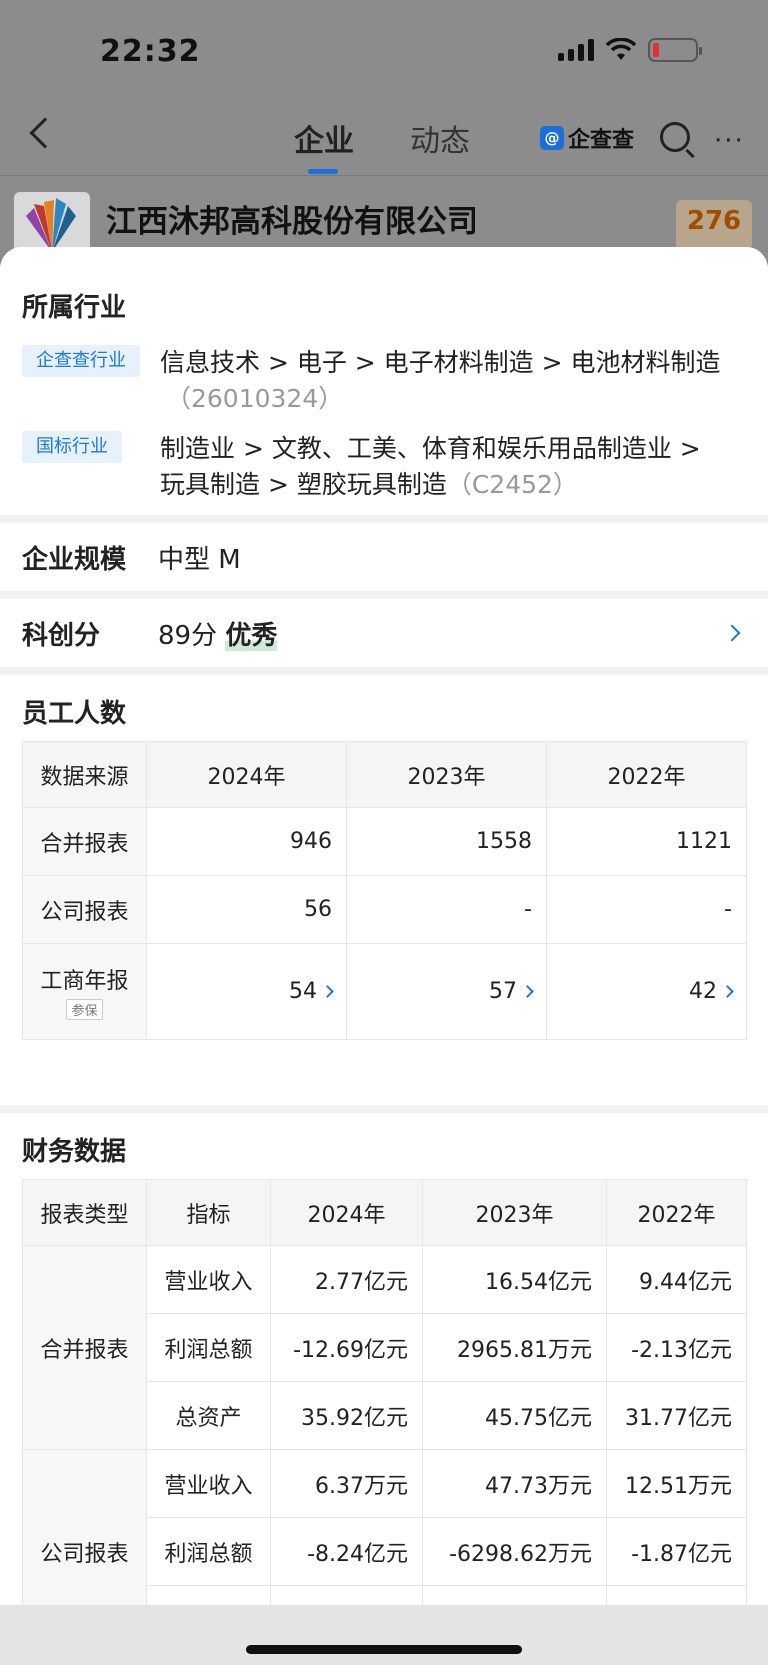  What do you see at coordinates (601, 140) in the screenshot?
I see `brand-name: 企查查` at bounding box center [601, 140].